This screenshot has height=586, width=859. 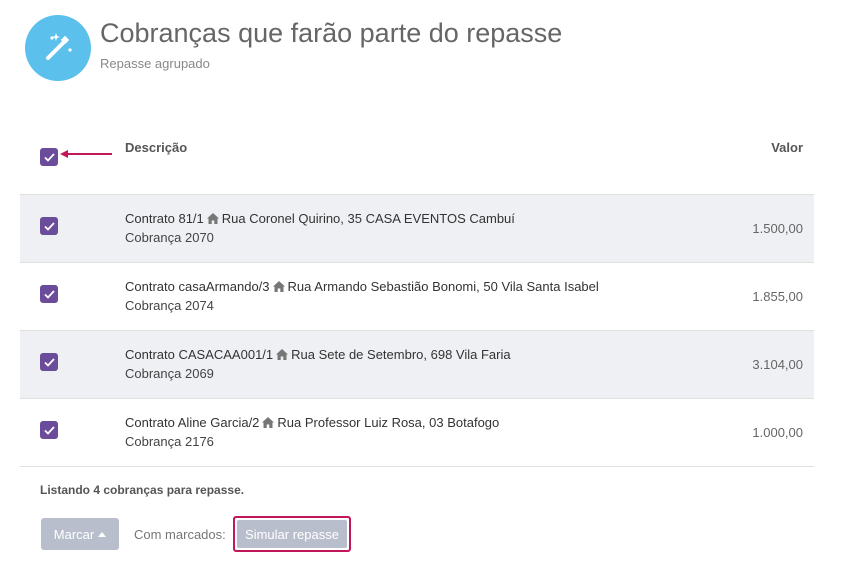 I want to click on row-value: 1.855,00, so click(x=777, y=296).